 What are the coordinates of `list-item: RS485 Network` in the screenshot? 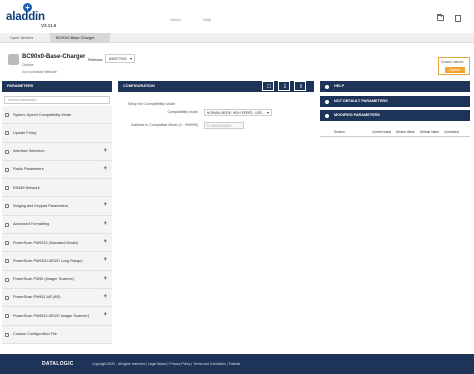 It's located at (57, 188).